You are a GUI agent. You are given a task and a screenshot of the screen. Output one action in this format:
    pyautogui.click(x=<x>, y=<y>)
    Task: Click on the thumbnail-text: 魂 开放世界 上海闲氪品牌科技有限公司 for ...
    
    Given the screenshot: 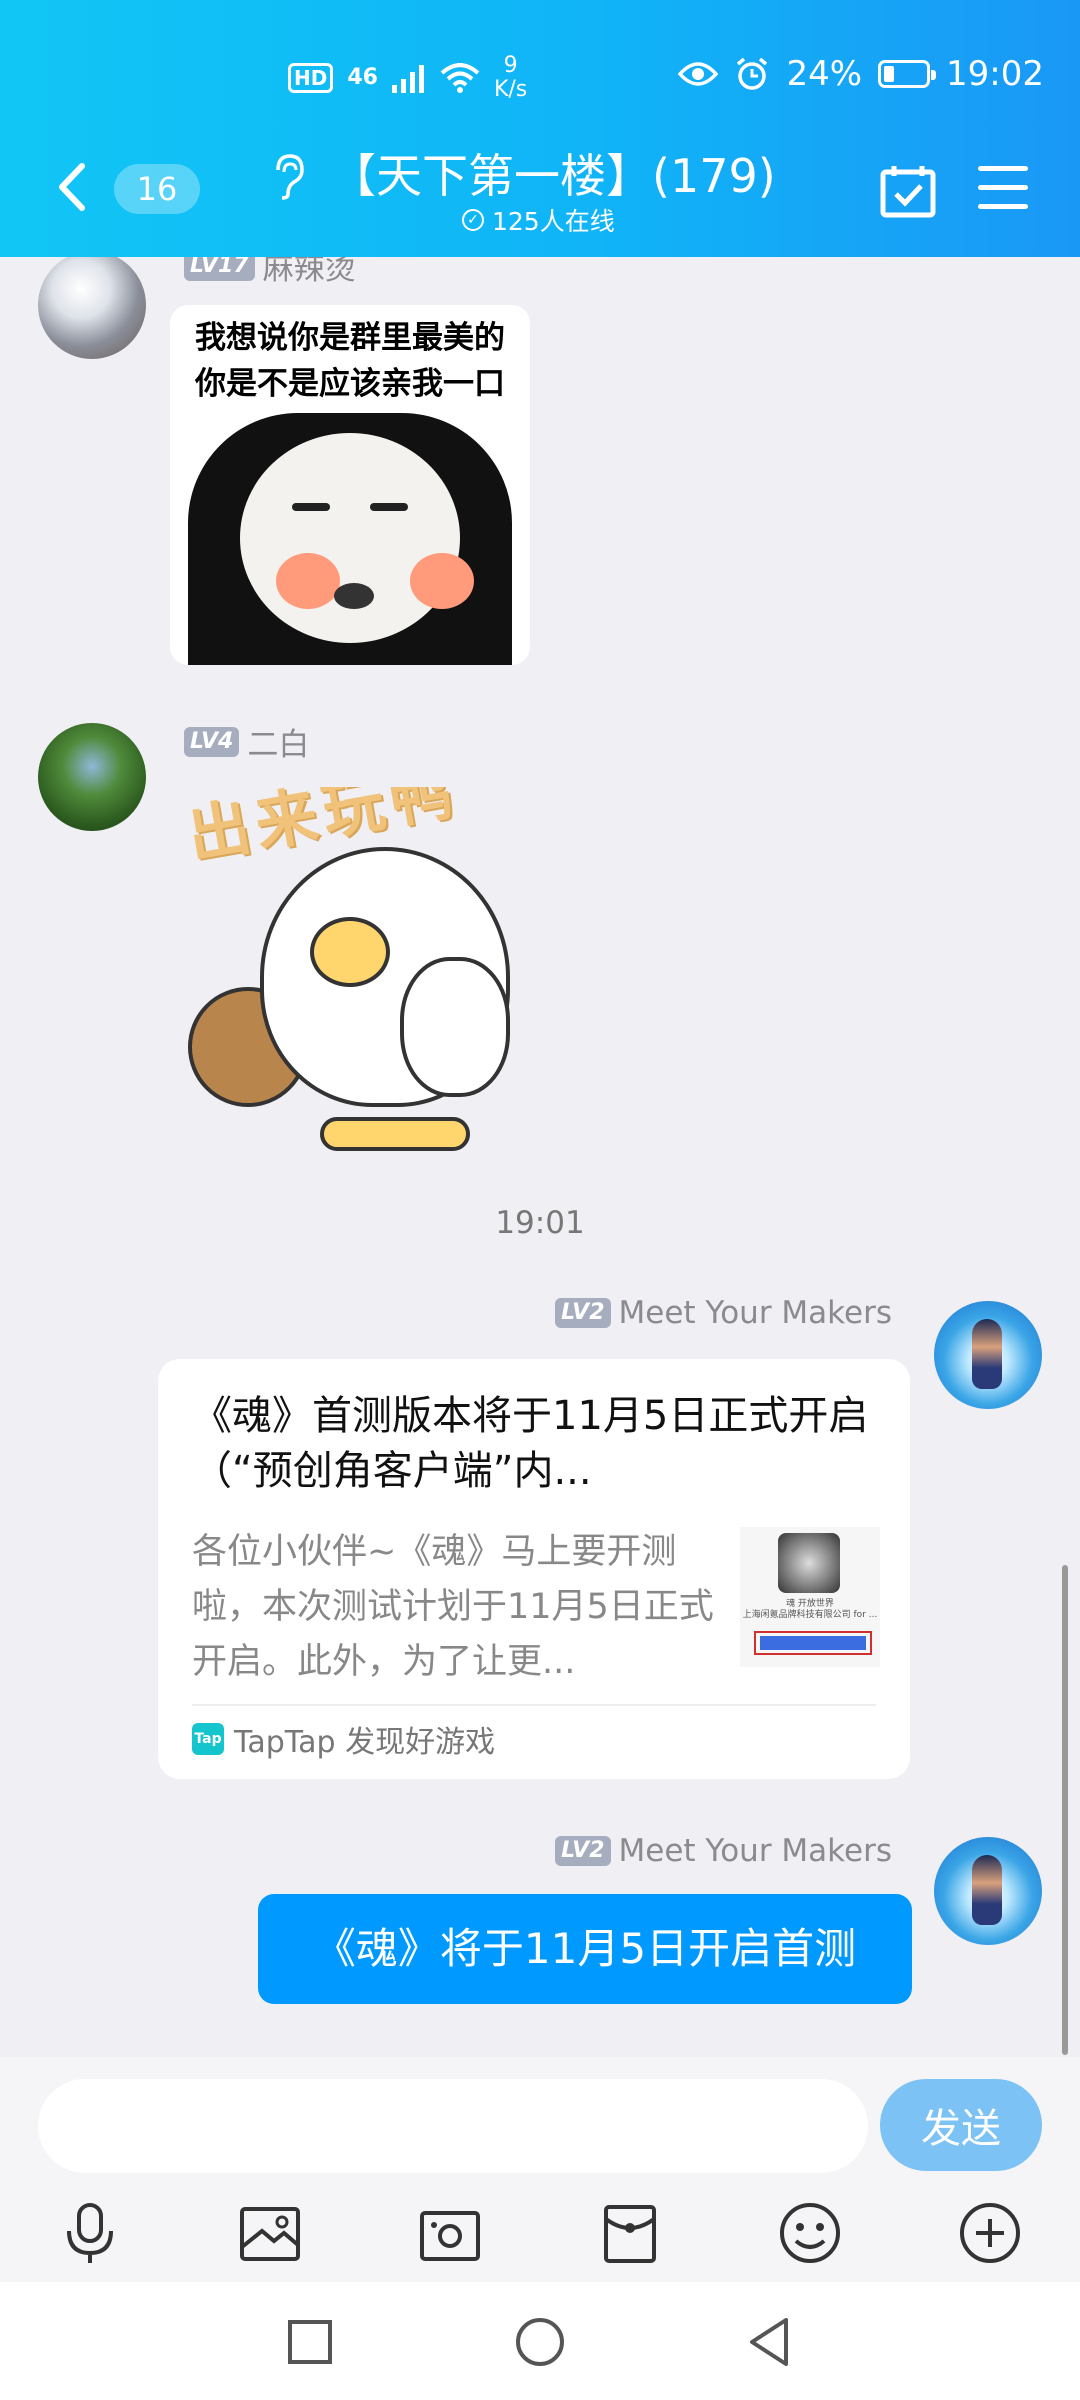 What is the action you would take?
    pyautogui.click(x=810, y=1609)
    